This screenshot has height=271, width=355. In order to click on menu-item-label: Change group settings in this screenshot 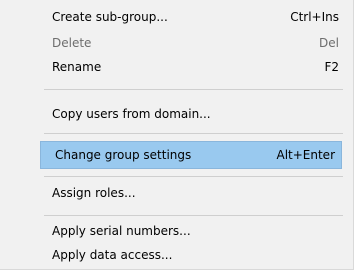, I will do `click(123, 155)`.